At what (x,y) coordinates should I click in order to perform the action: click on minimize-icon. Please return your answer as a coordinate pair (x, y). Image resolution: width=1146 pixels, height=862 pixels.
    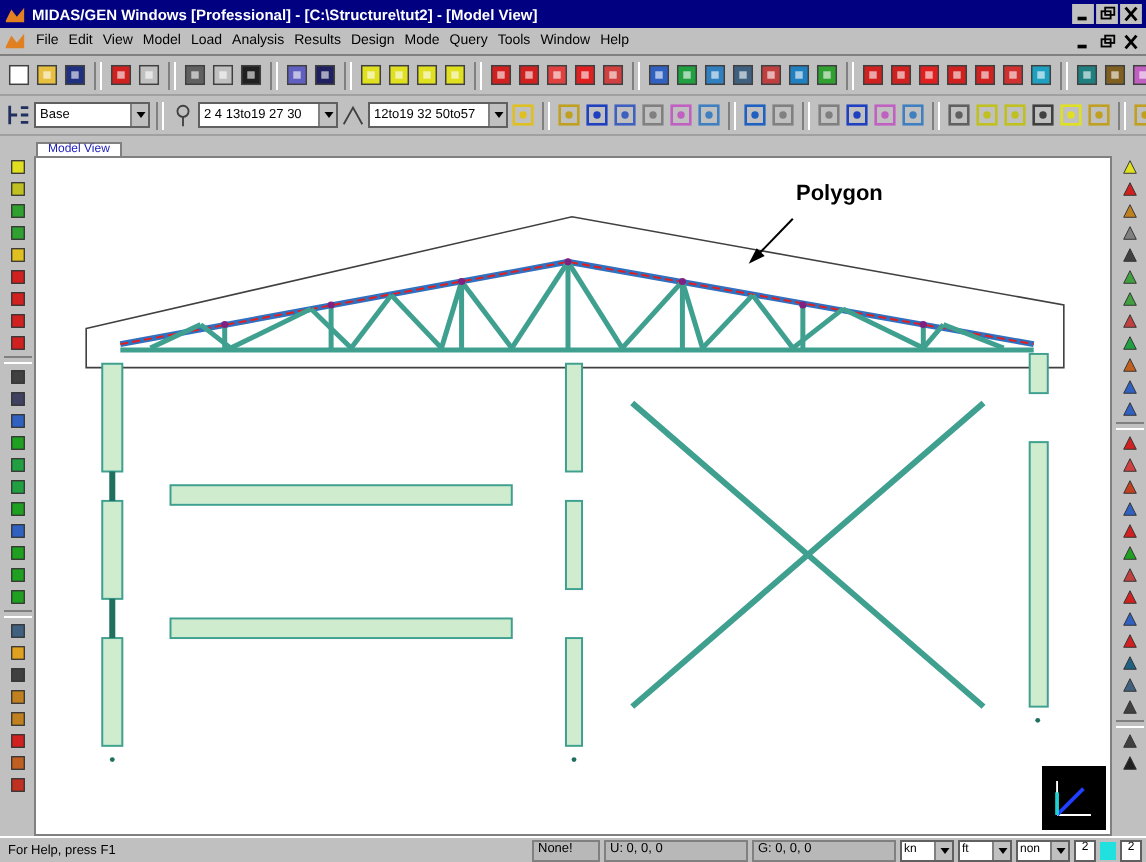
    Looking at the image, I should click on (1083, 14).